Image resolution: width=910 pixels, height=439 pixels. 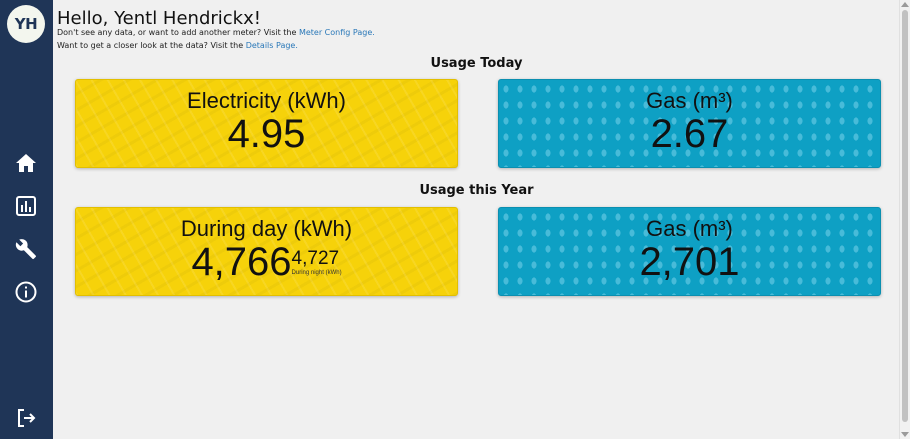 What do you see at coordinates (266, 100) in the screenshot?
I see `electricity-today-label: Electricity (kWh)` at bounding box center [266, 100].